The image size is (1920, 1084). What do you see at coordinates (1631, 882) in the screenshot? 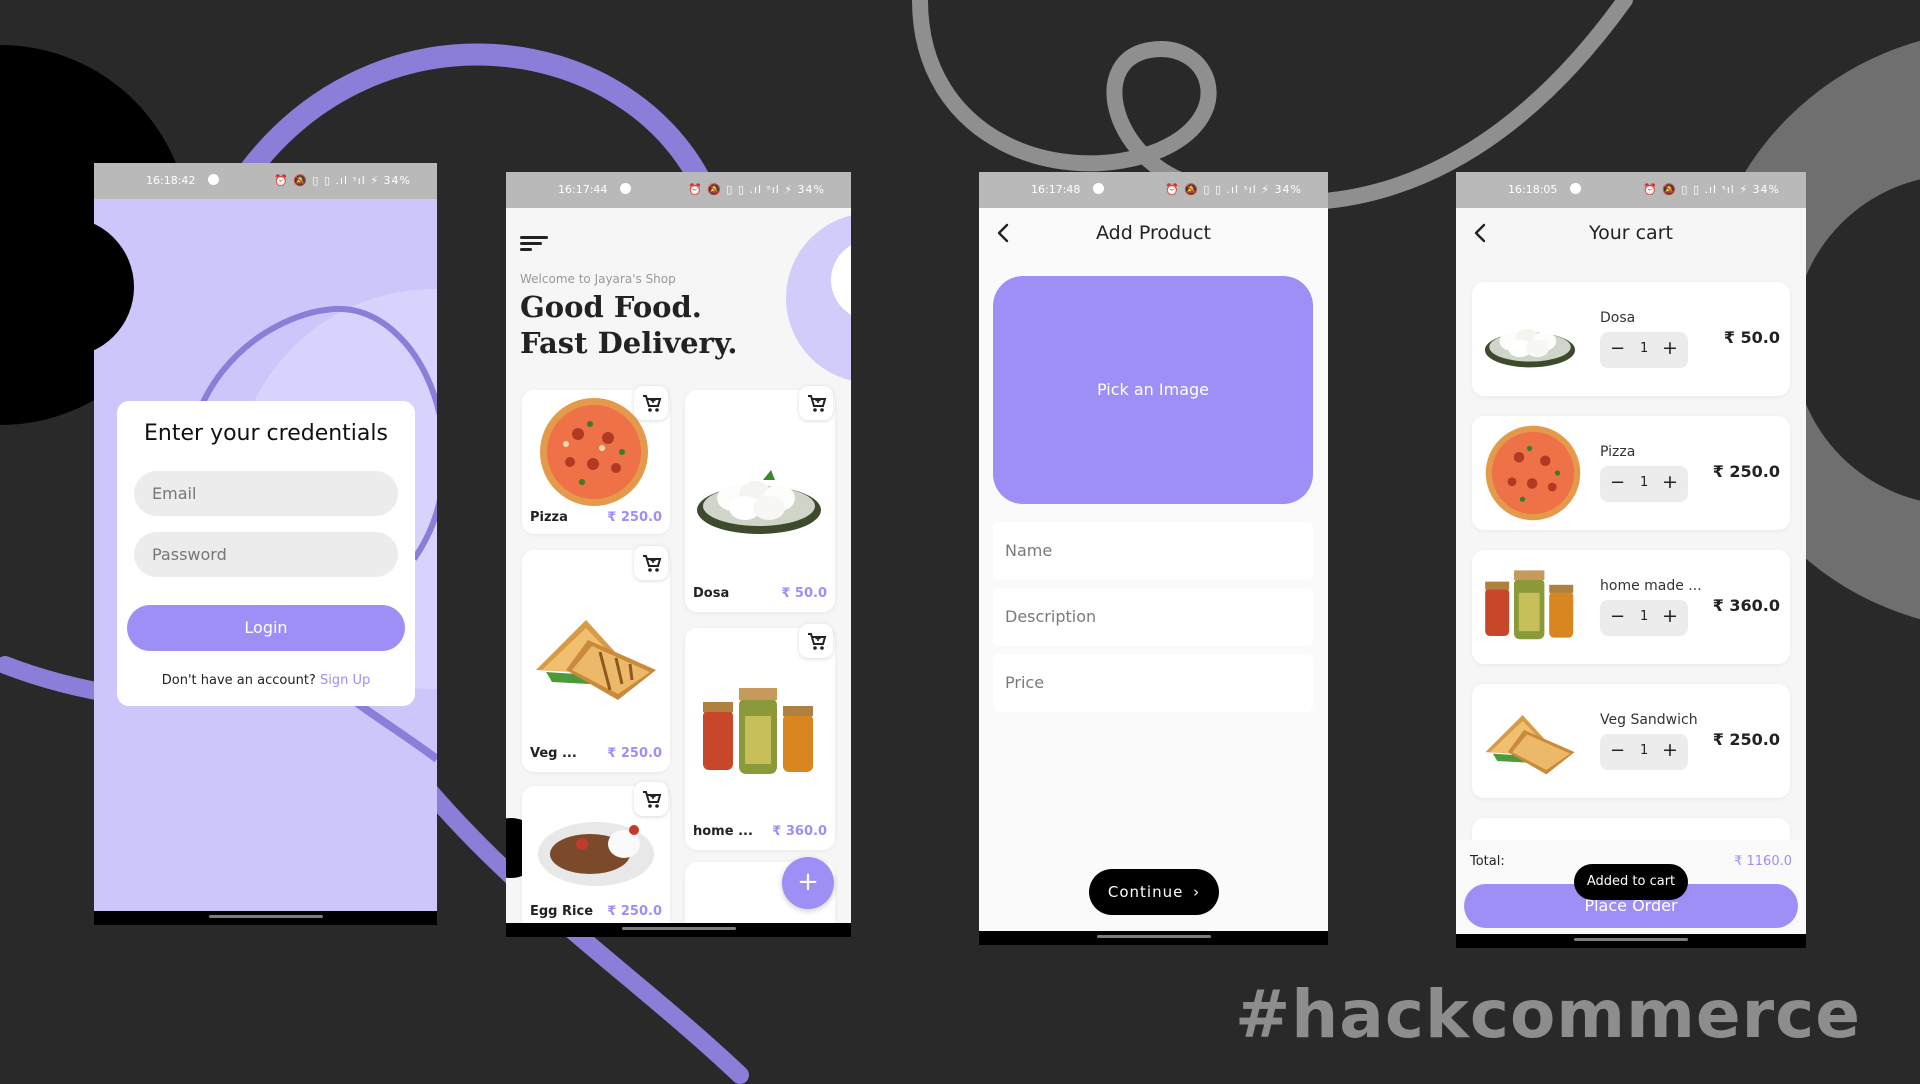
I see `toast-message: Added to cart` at bounding box center [1631, 882].